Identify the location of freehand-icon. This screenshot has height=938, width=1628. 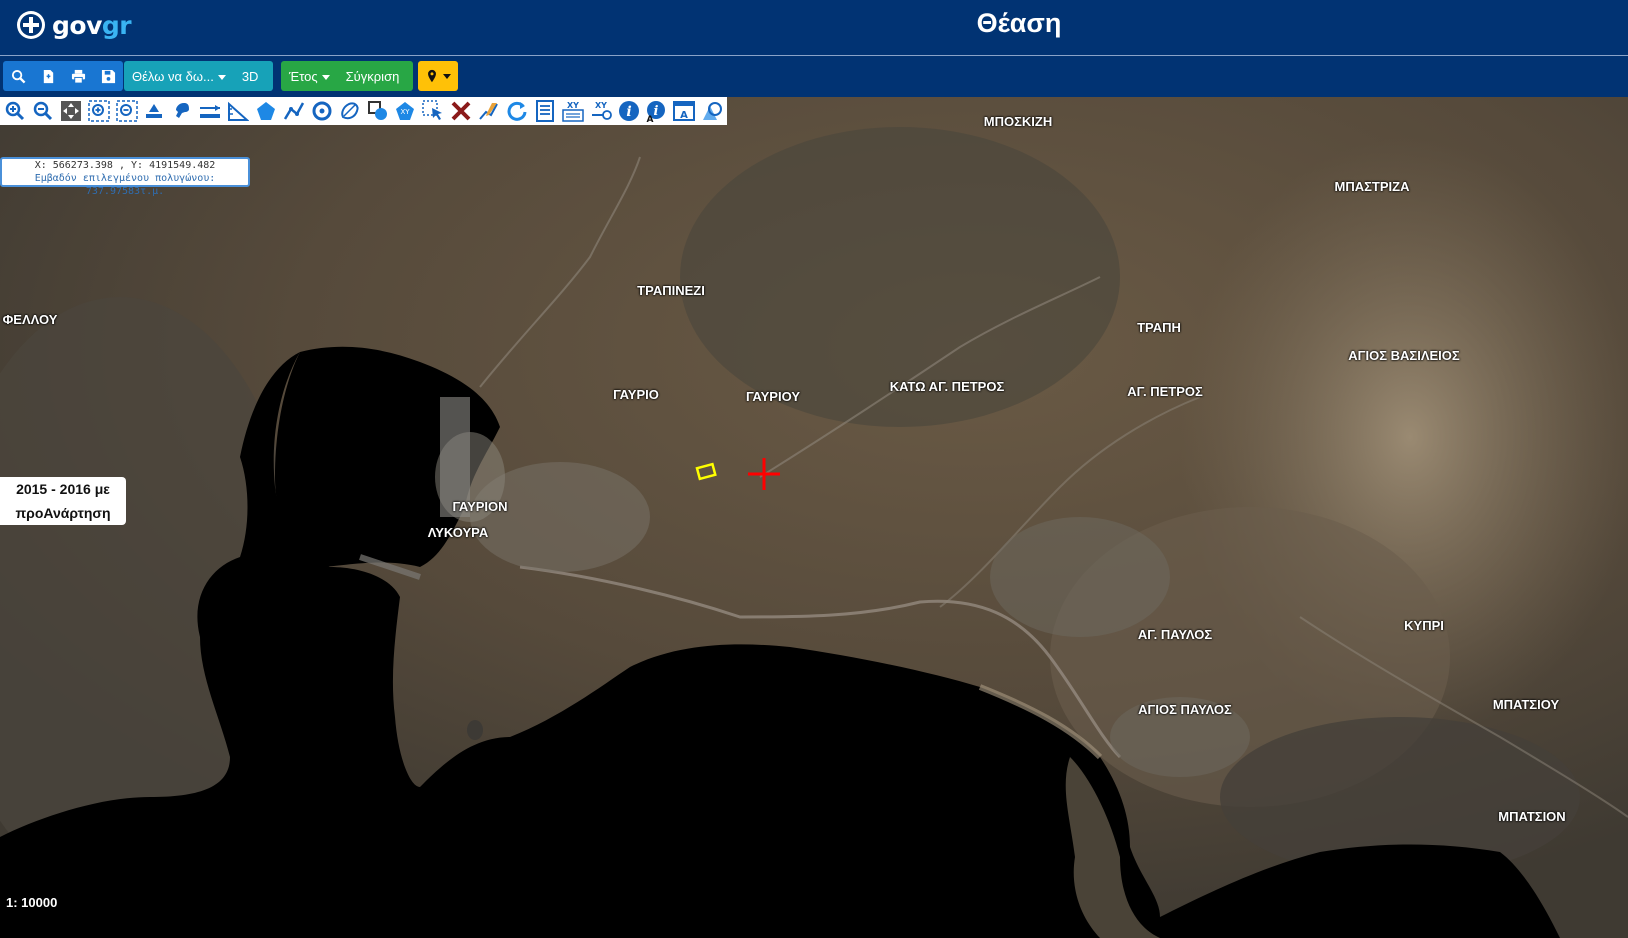
(349, 111).